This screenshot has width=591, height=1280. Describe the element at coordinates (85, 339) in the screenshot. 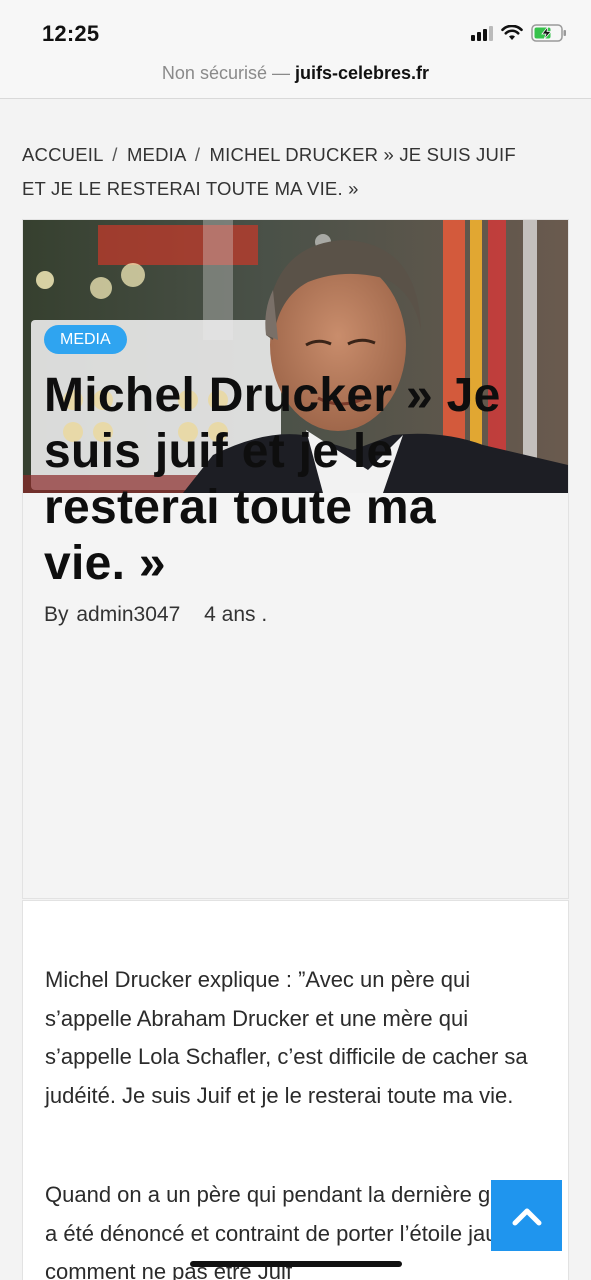

I see `category-badge: MEDIA` at that location.